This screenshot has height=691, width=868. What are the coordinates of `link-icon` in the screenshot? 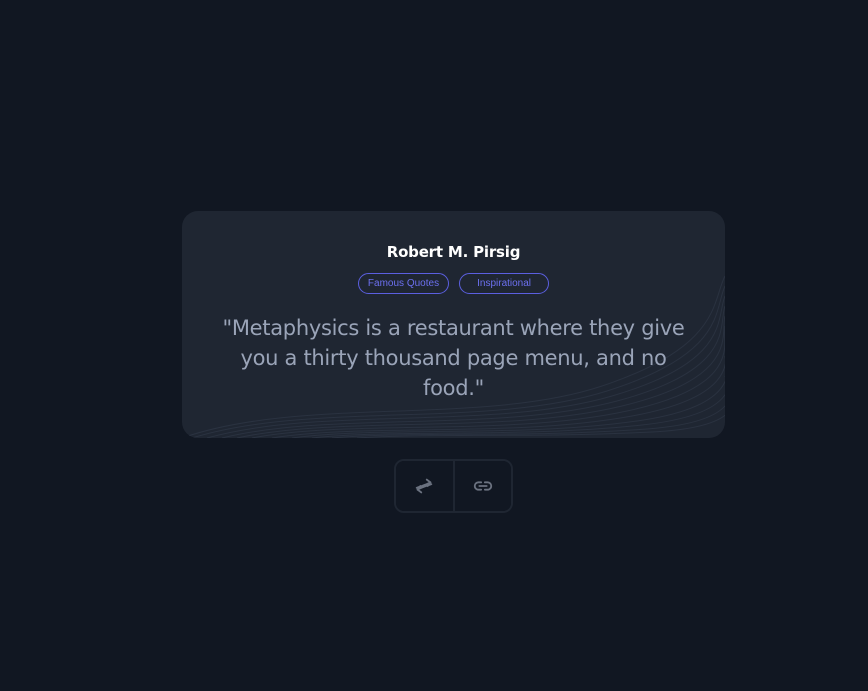 It's located at (482, 486).